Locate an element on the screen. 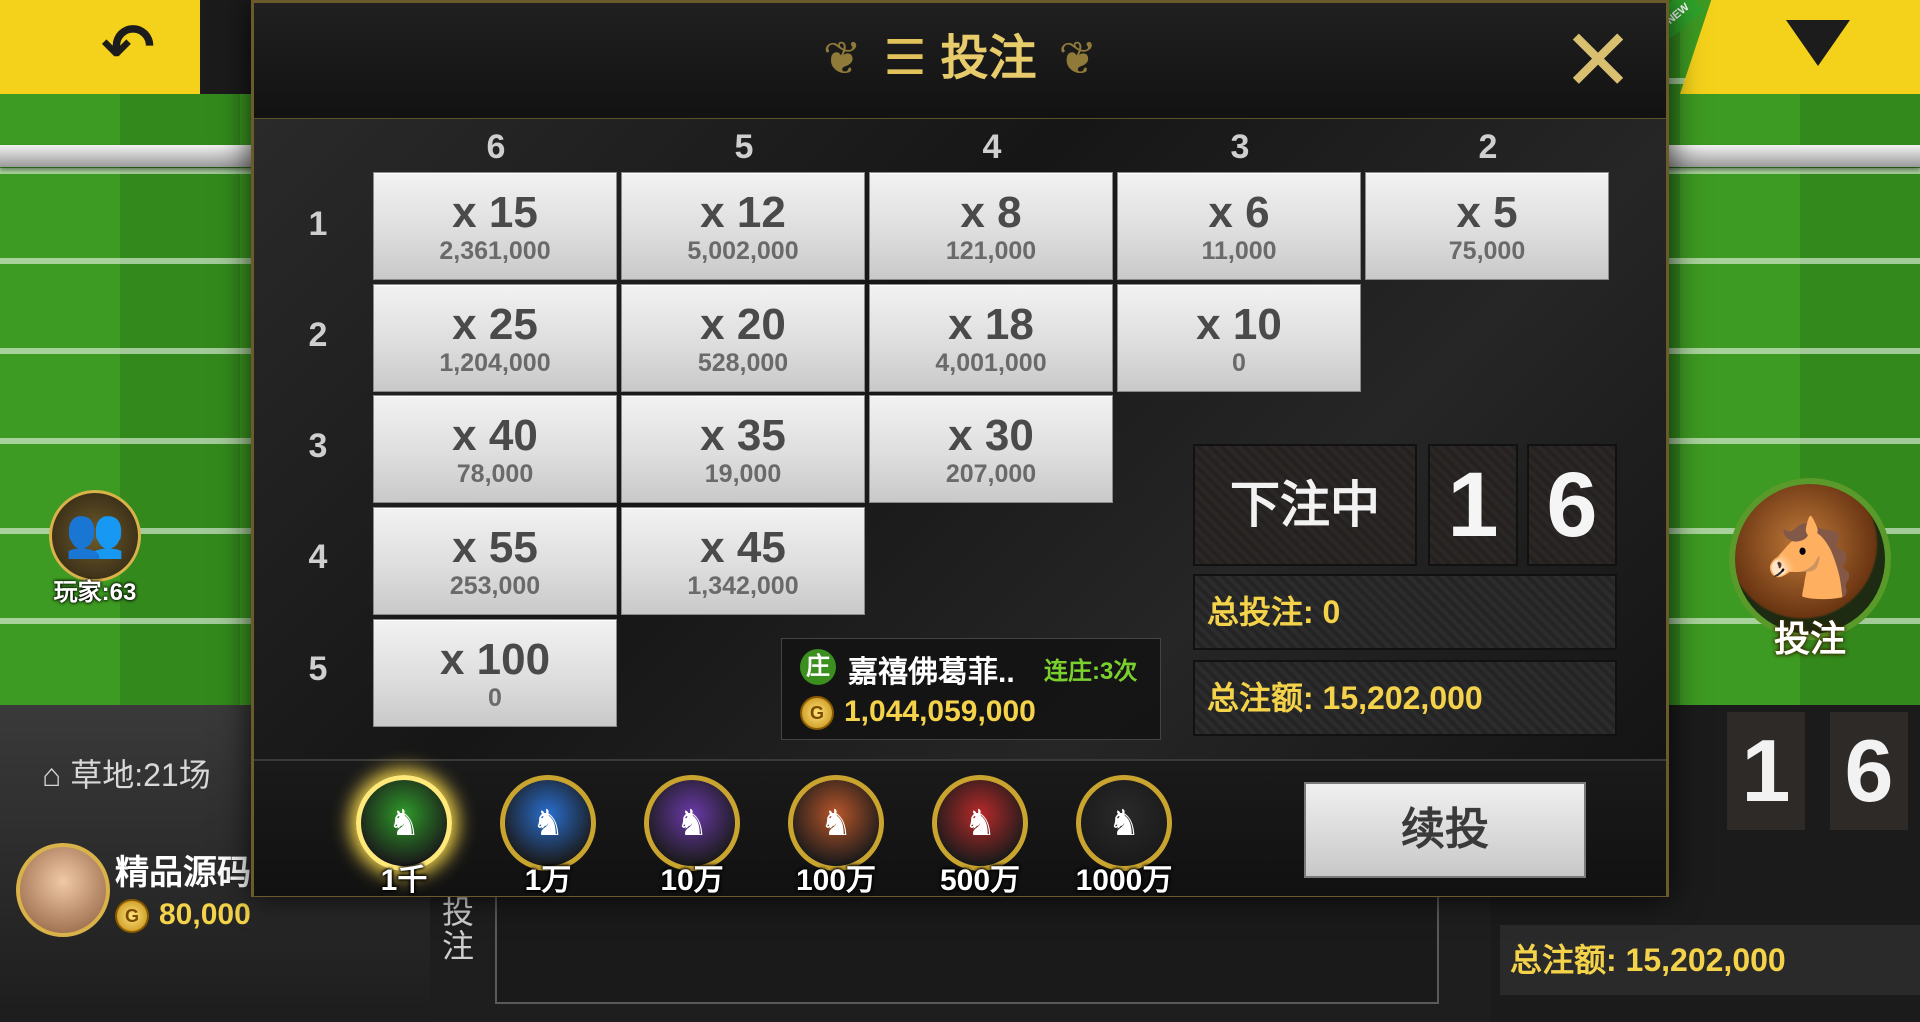  rebet-button: 续投 is located at coordinates (1445, 830).